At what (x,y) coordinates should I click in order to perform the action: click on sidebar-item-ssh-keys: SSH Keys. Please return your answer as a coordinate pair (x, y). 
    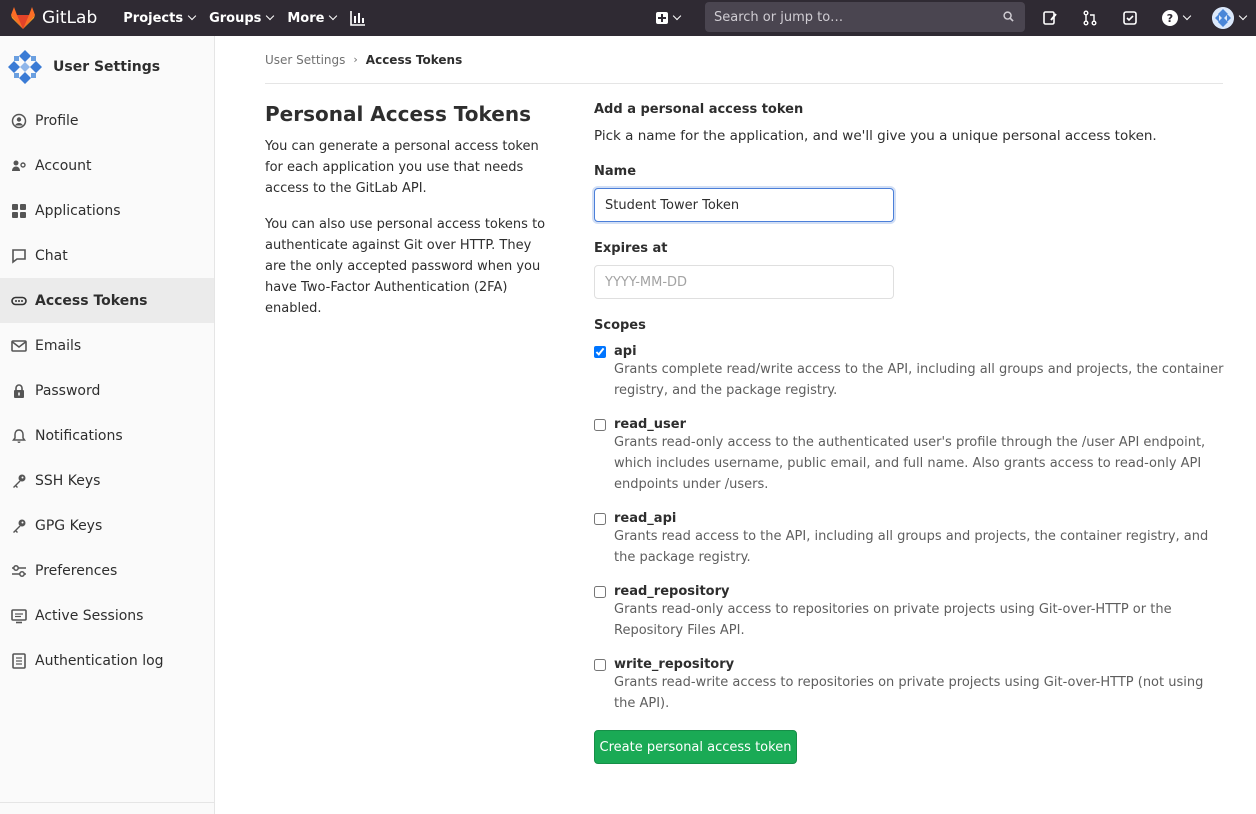
    Looking at the image, I should click on (107, 480).